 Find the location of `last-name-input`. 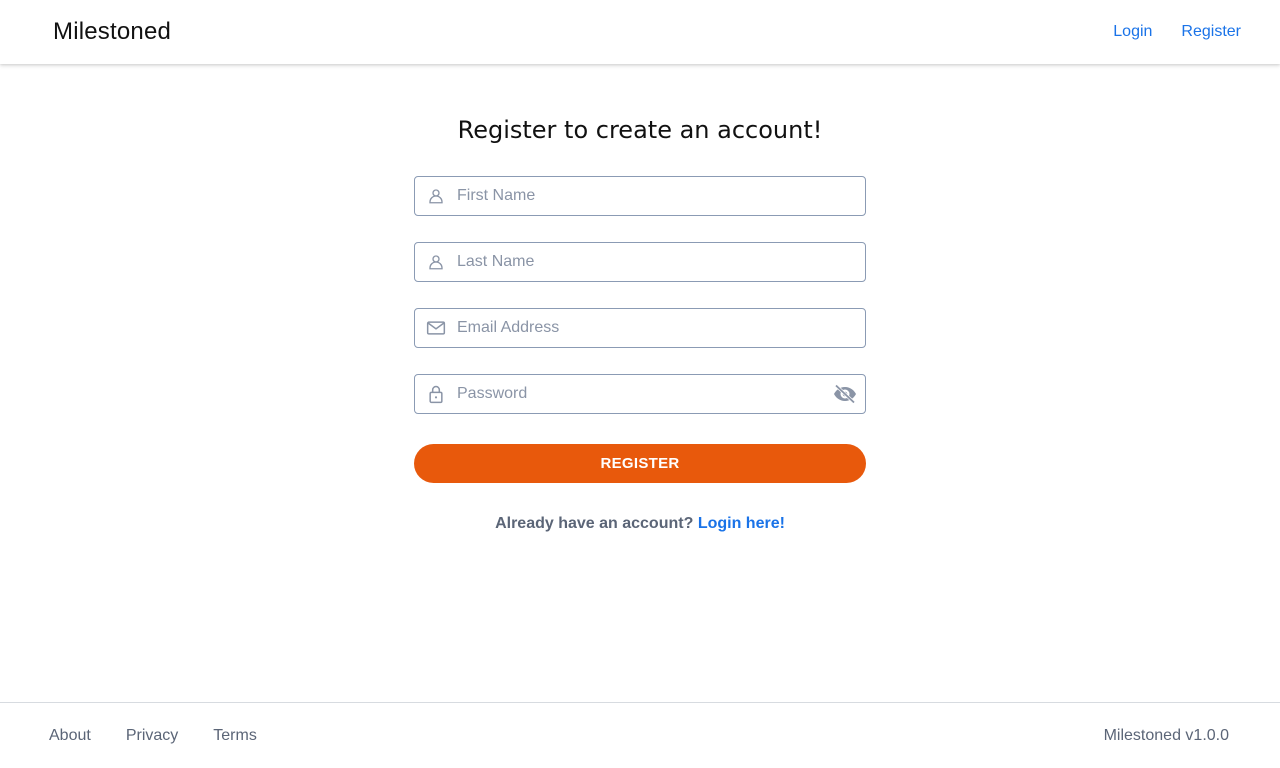

last-name-input is located at coordinates (660, 262).